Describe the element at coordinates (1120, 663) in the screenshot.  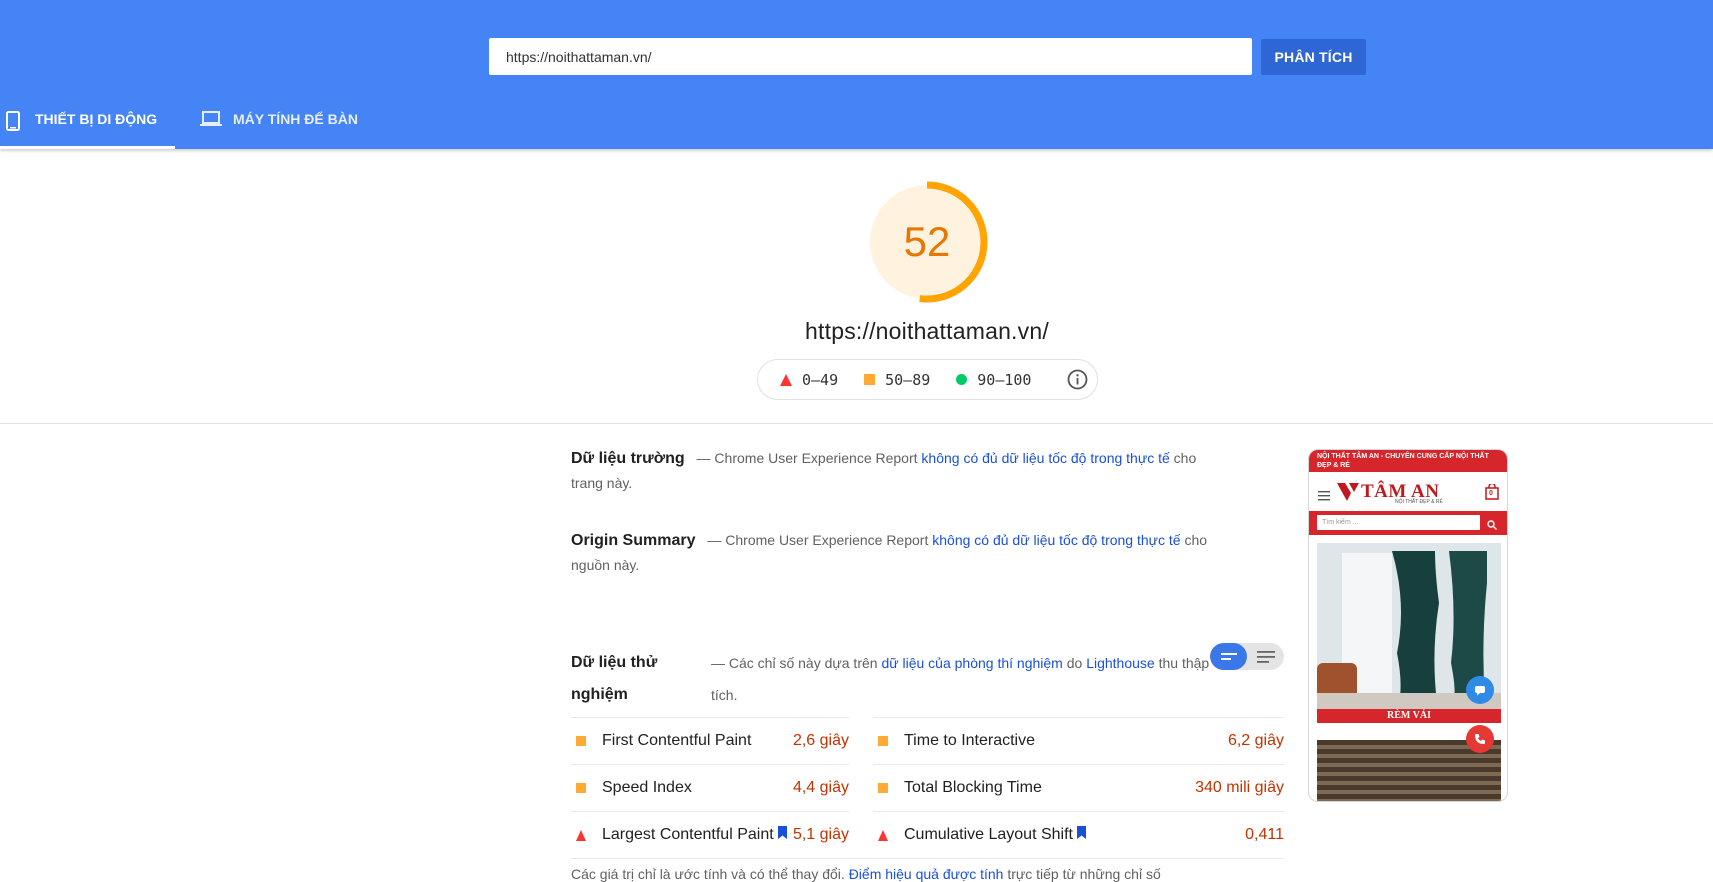
I see `lighthouse-link: Lighthouse` at that location.